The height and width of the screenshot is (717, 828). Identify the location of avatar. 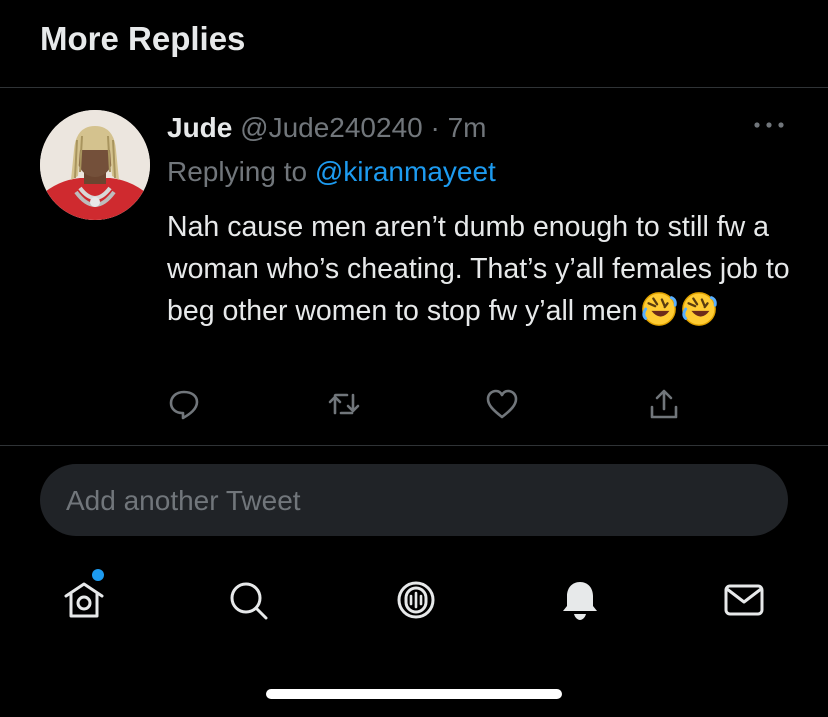
(95, 165).